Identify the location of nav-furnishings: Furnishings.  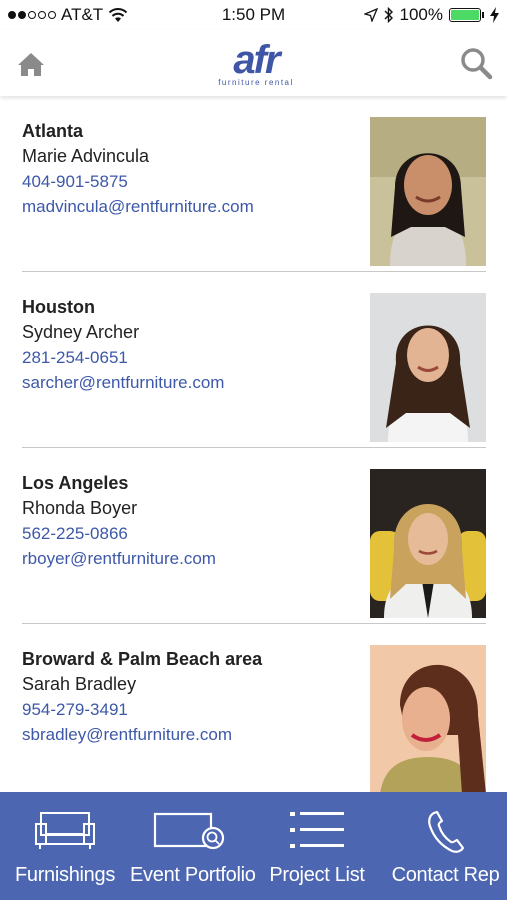
(65, 846).